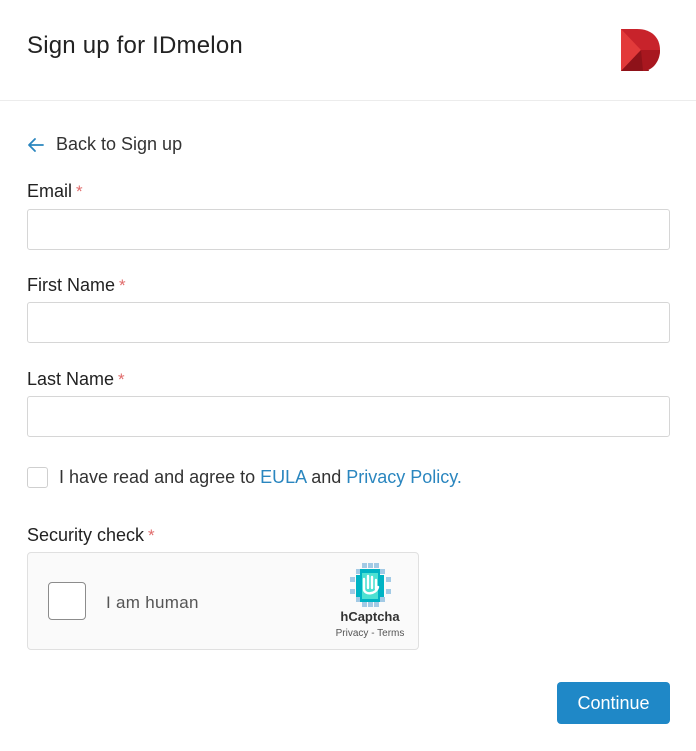 The width and height of the screenshot is (696, 751). I want to click on hcaptcha-brand: hCaptcha, so click(370, 616).